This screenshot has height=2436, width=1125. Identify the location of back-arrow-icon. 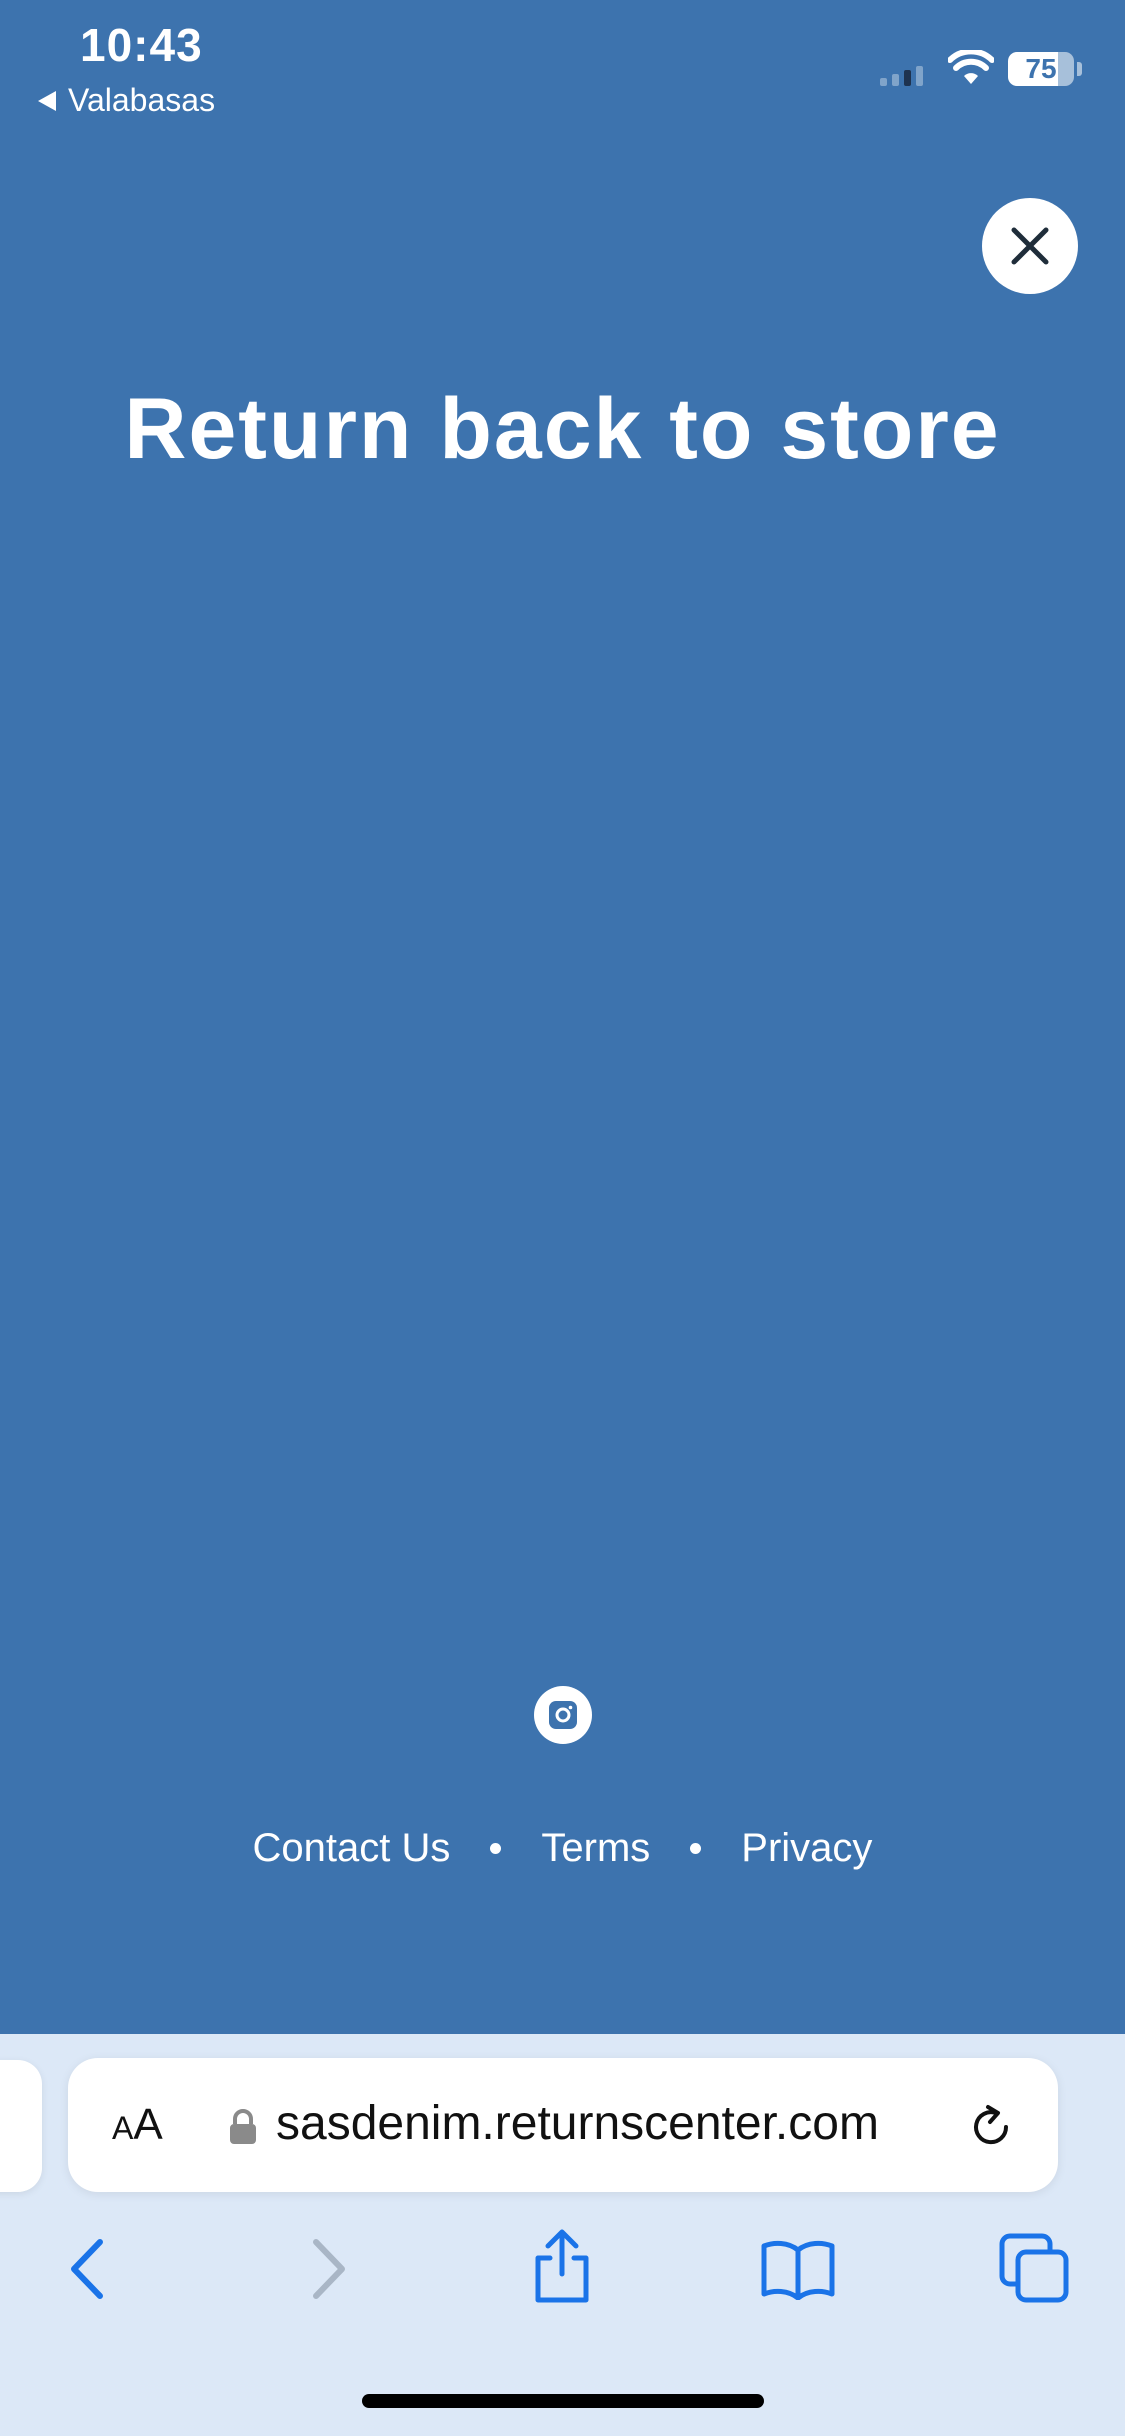
(47, 100).